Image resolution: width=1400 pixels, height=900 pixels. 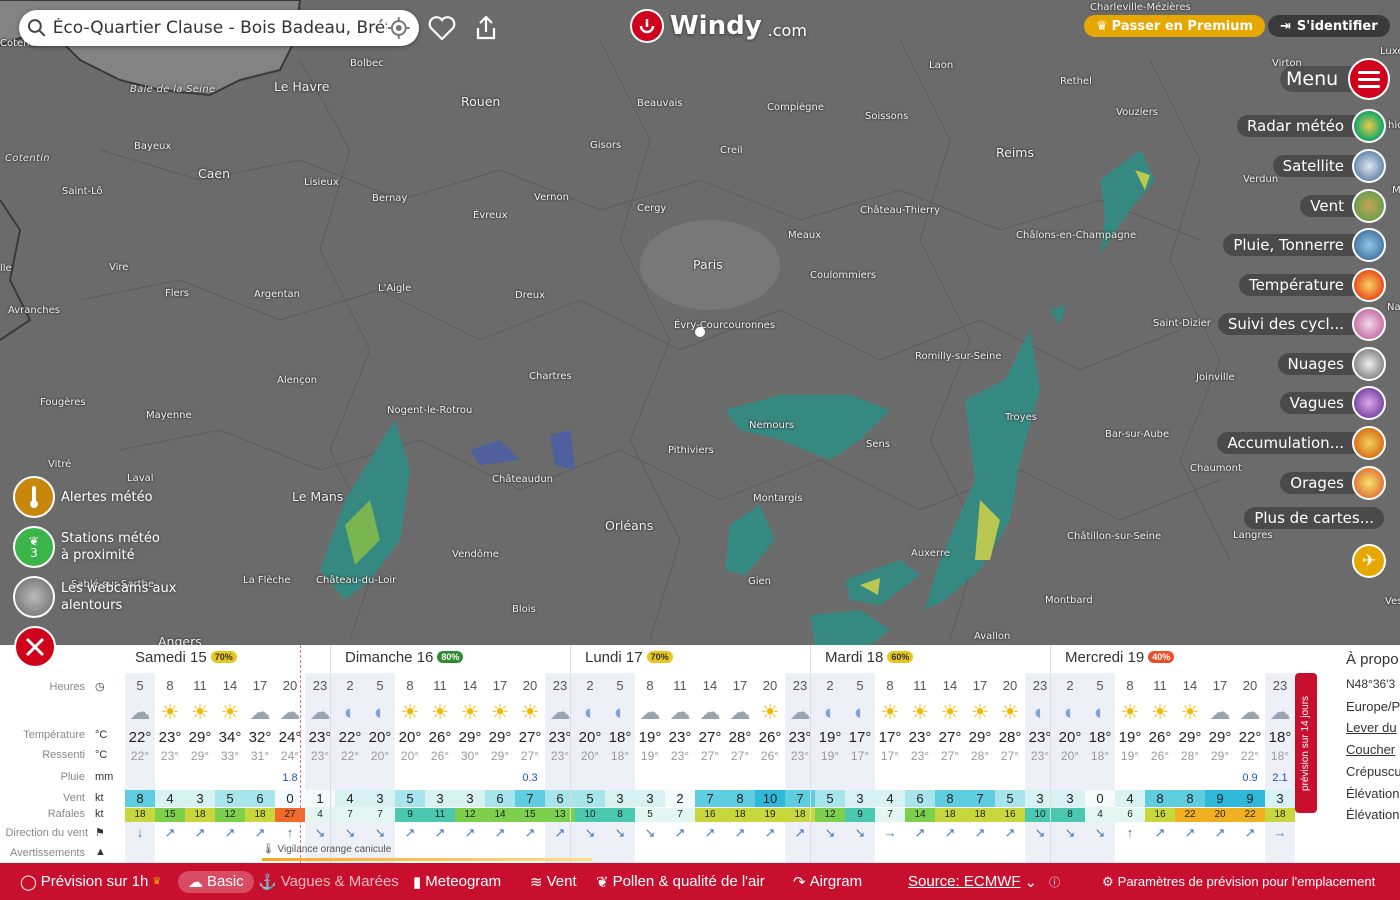 What do you see at coordinates (1369, 79) in the screenshot?
I see `hamburger-icon` at bounding box center [1369, 79].